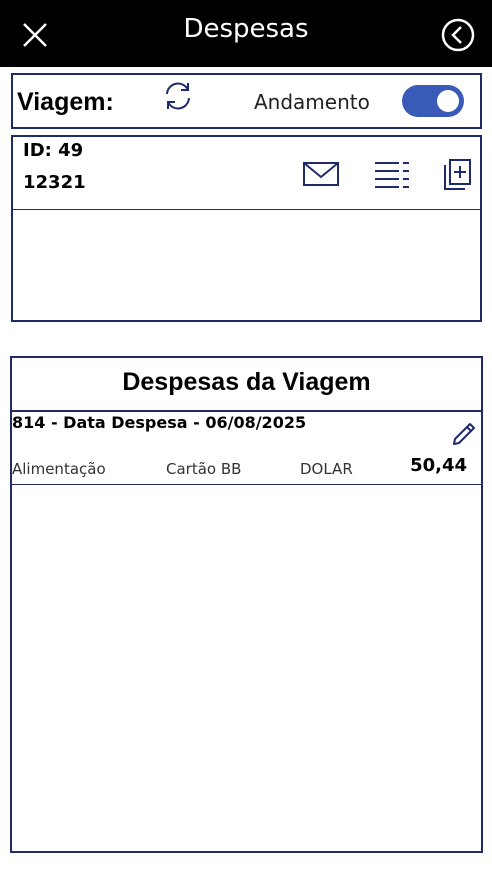  What do you see at coordinates (458, 35) in the screenshot?
I see `back-arrow-icon` at bounding box center [458, 35].